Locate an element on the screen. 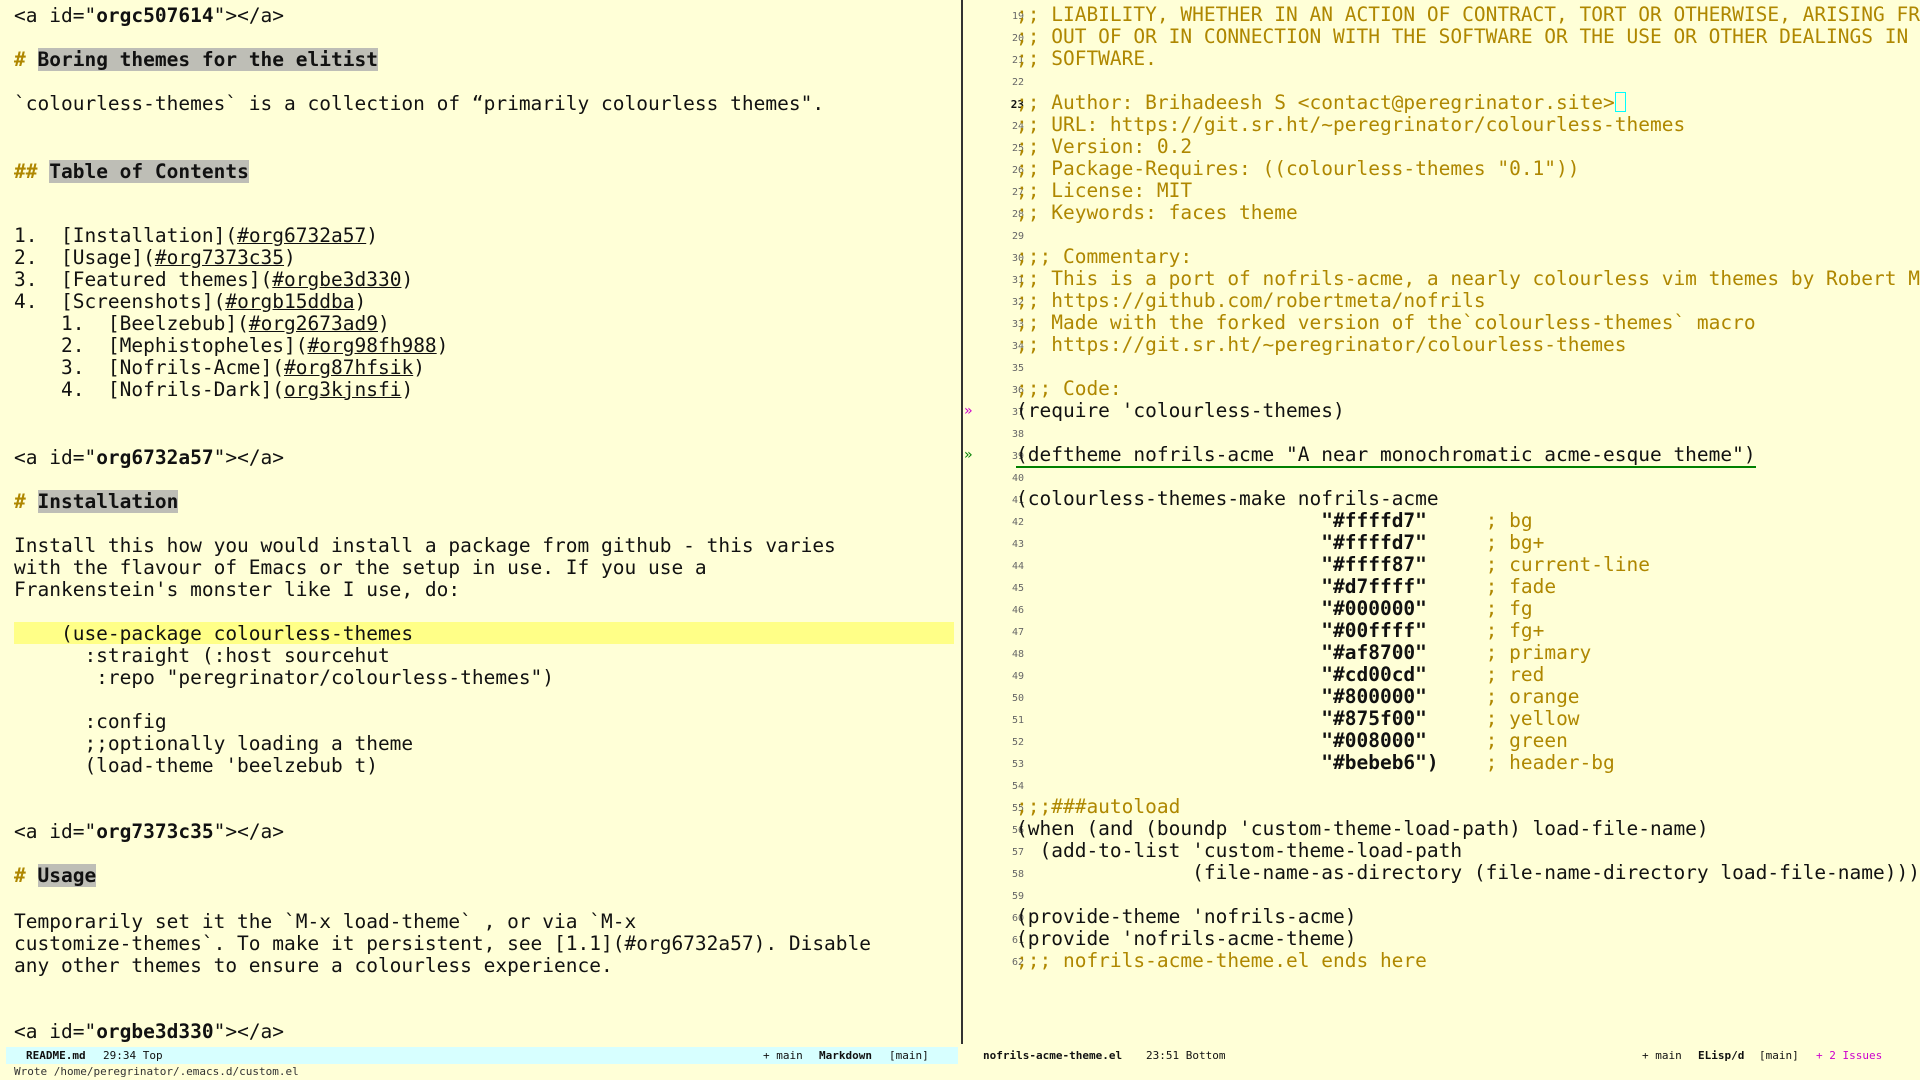 Image resolution: width=1920 pixels, height=1080 pixels. code-text: "#ffffd7" ; bg+ is located at coordinates (1272, 543).